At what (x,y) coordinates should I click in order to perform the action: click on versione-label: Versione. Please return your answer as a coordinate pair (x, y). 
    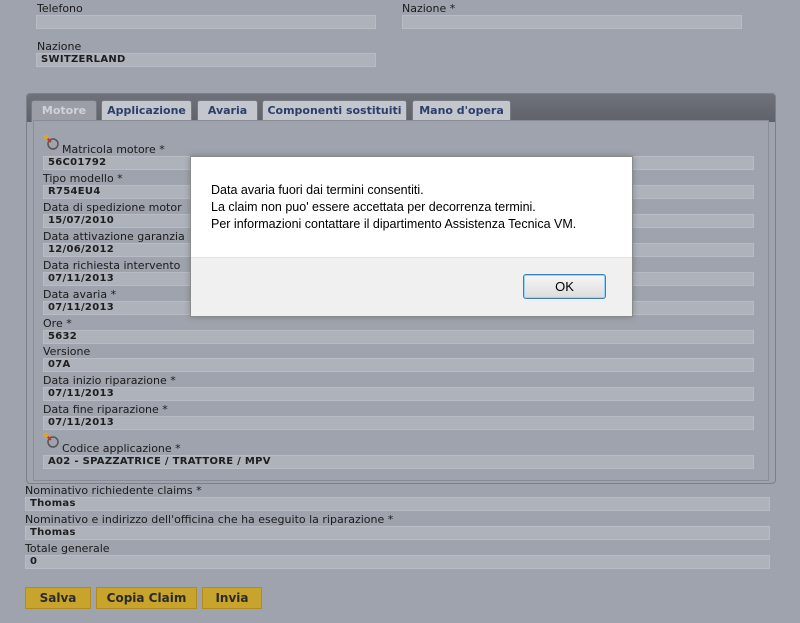
    Looking at the image, I should click on (67, 351).